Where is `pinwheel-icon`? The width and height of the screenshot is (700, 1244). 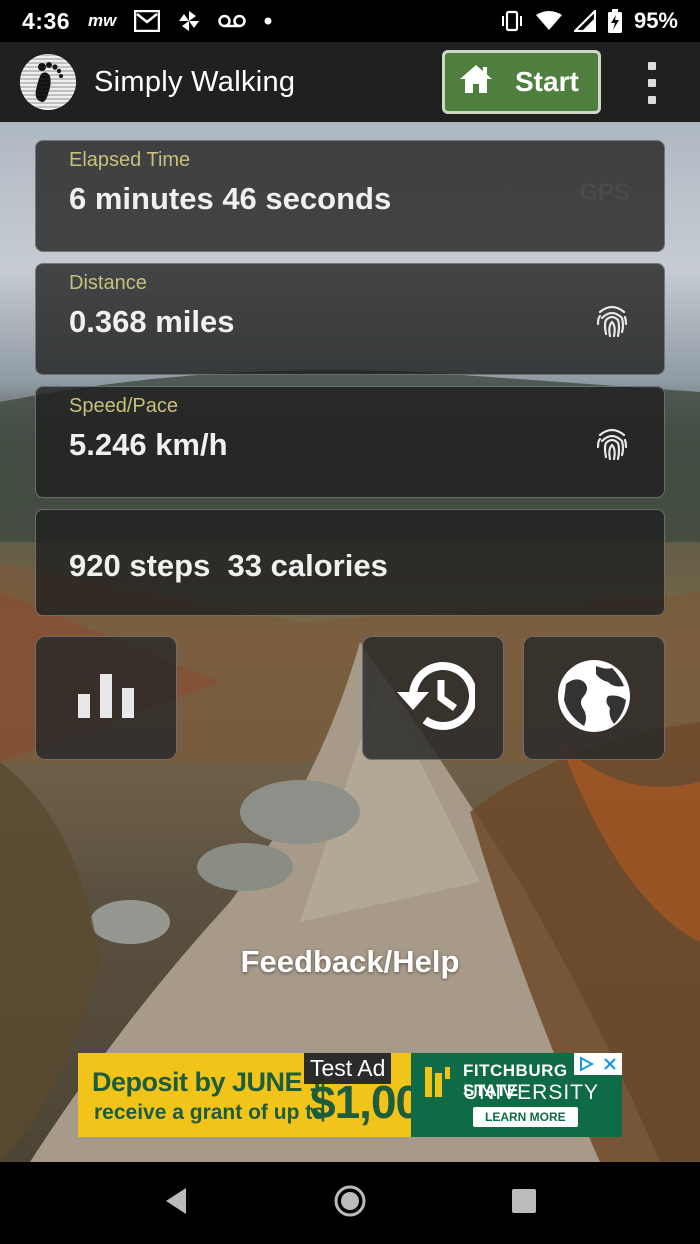 pinwheel-icon is located at coordinates (189, 21).